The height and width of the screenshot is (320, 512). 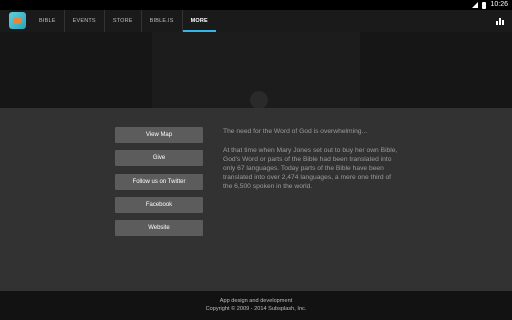 What do you see at coordinates (159, 205) in the screenshot?
I see `facebook-button: Facebook` at bounding box center [159, 205].